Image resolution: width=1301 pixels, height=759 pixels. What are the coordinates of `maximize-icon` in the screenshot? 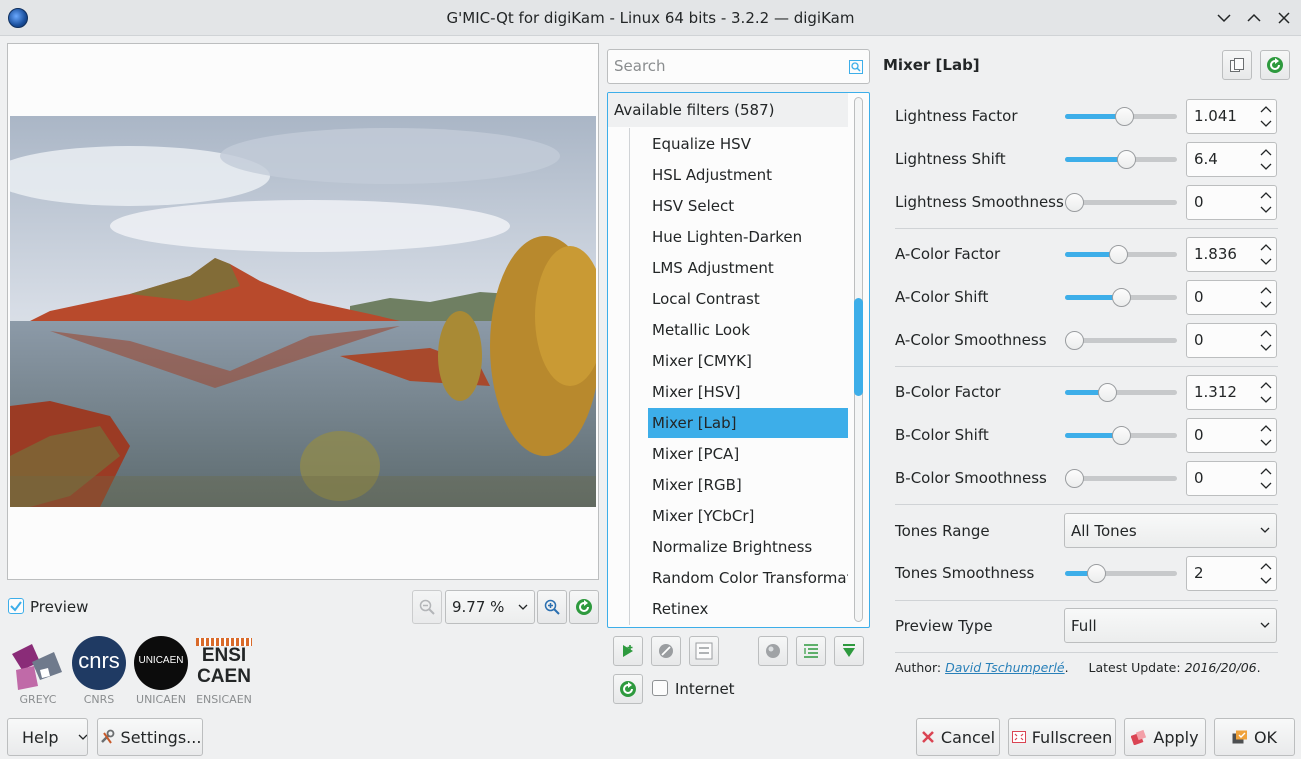 It's located at (1254, 18).